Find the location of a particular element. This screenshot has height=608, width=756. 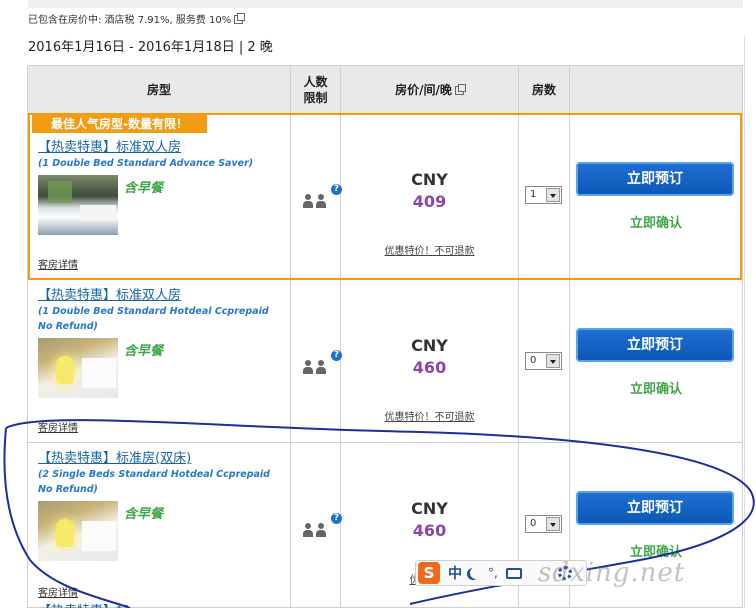

header-occupancy-text: 人数限制 is located at coordinates (315, 89).